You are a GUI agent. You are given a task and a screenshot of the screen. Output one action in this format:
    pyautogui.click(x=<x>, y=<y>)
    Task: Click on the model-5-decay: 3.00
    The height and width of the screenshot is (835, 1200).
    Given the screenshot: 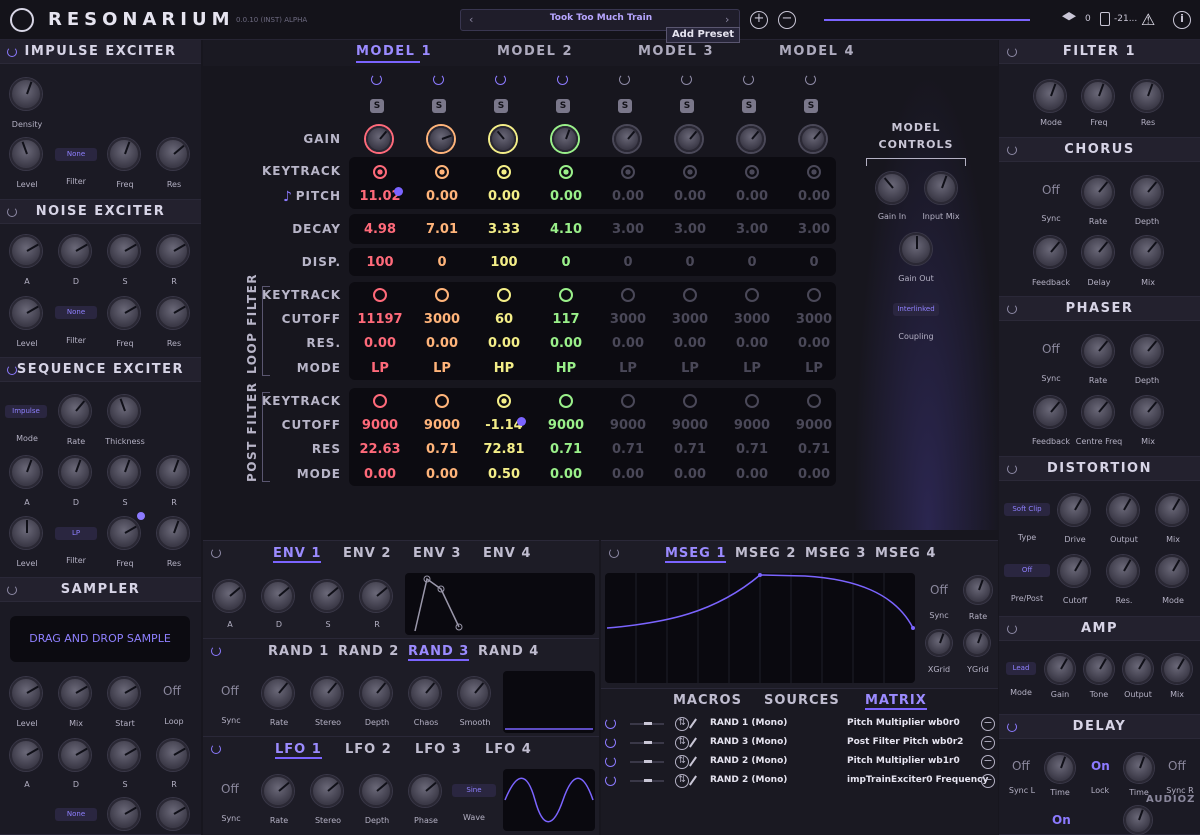 What is the action you would take?
    pyautogui.click(x=628, y=229)
    